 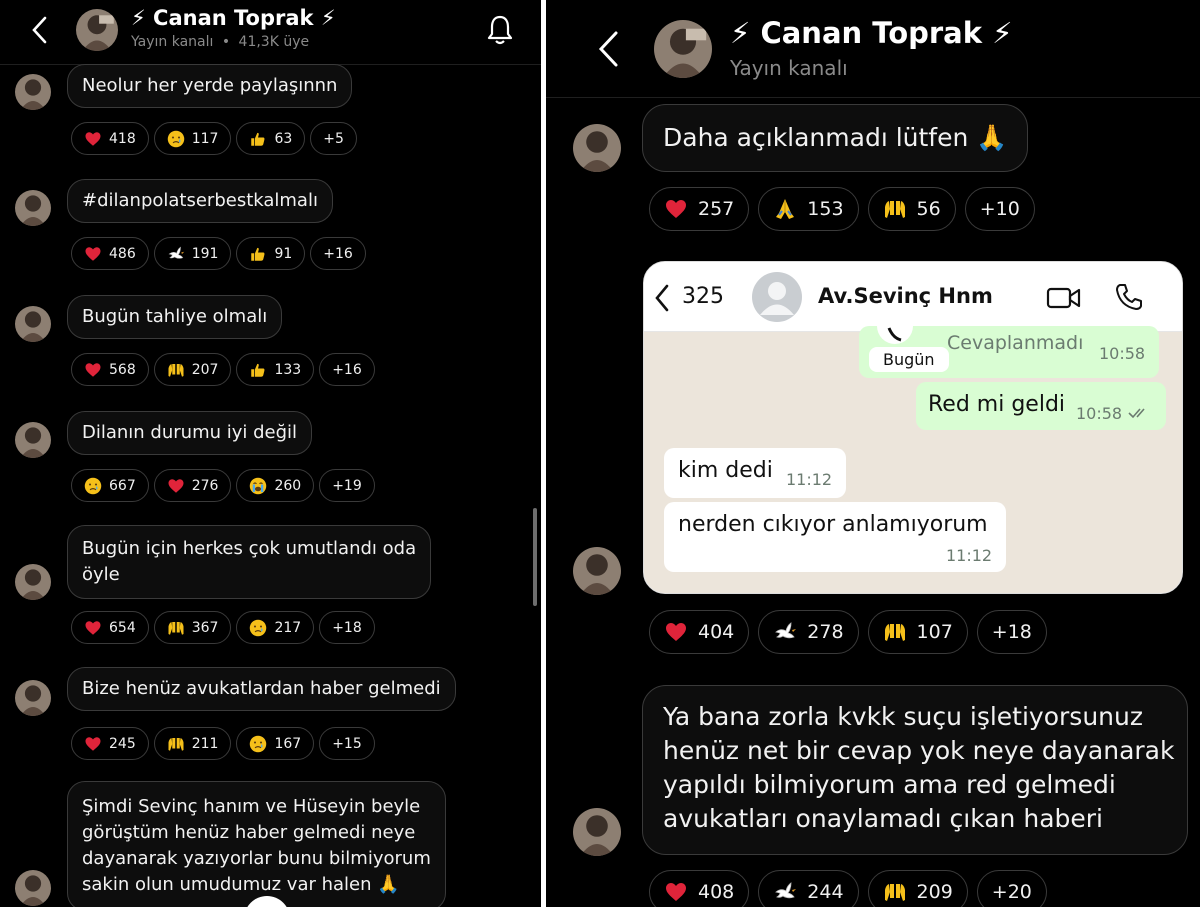 What do you see at coordinates (175, 317) in the screenshot?
I see `message-bubble: Bugün tahliye olmalı` at bounding box center [175, 317].